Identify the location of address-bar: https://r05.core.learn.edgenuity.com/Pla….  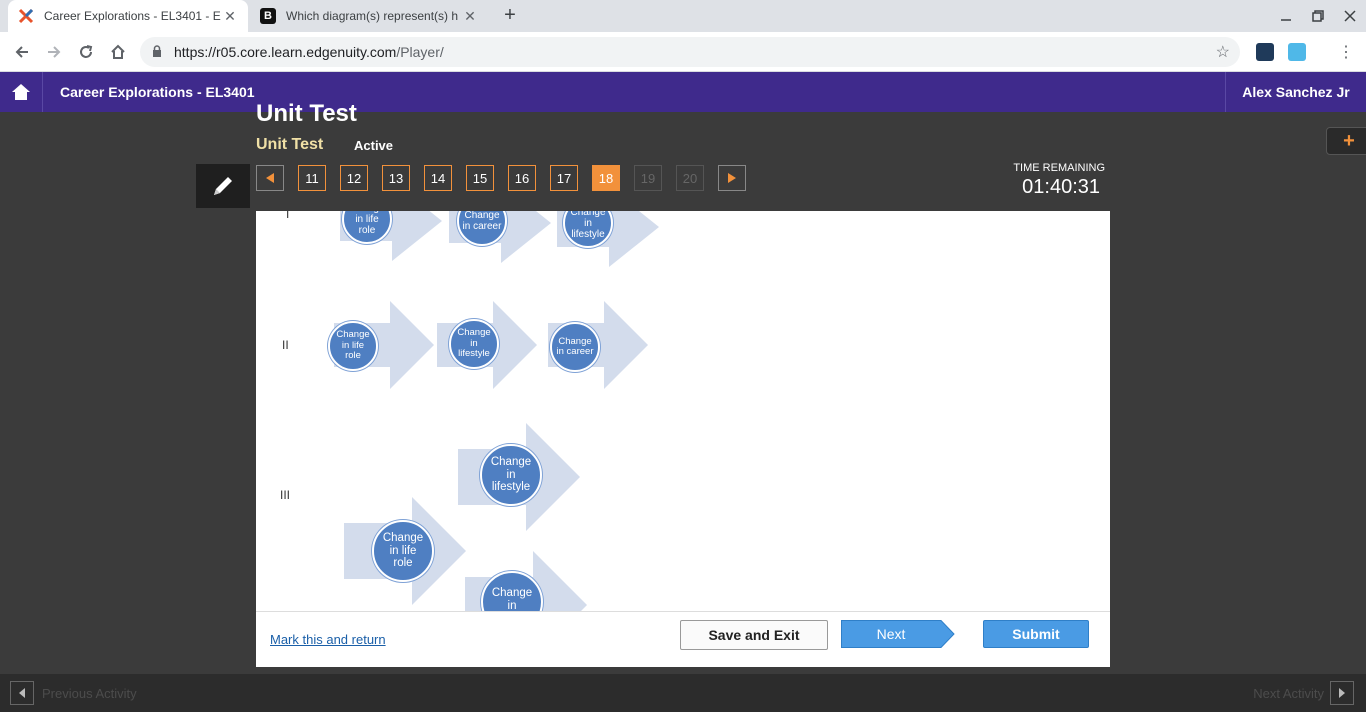
(690, 52).